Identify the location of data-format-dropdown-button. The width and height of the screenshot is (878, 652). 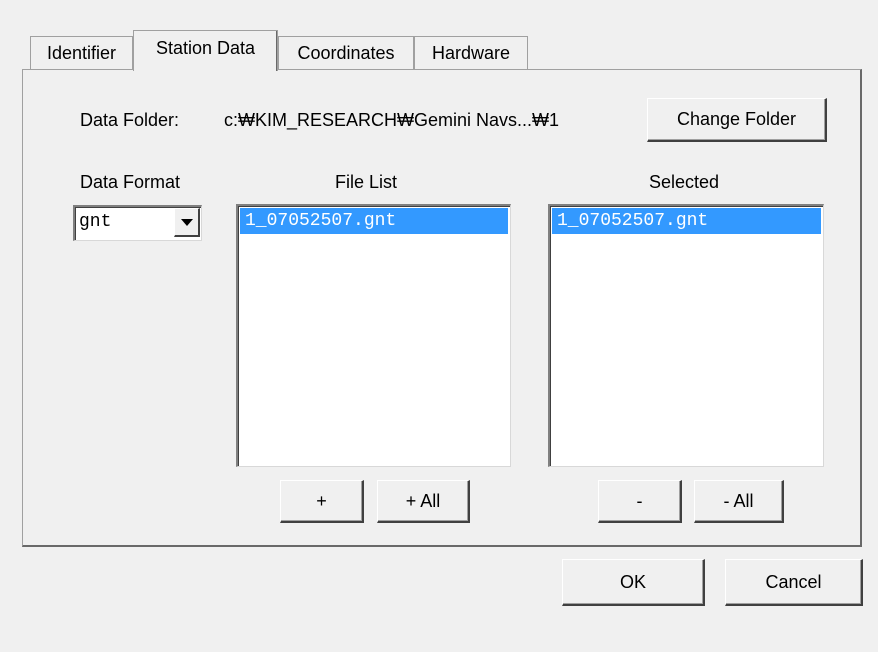
(187, 222).